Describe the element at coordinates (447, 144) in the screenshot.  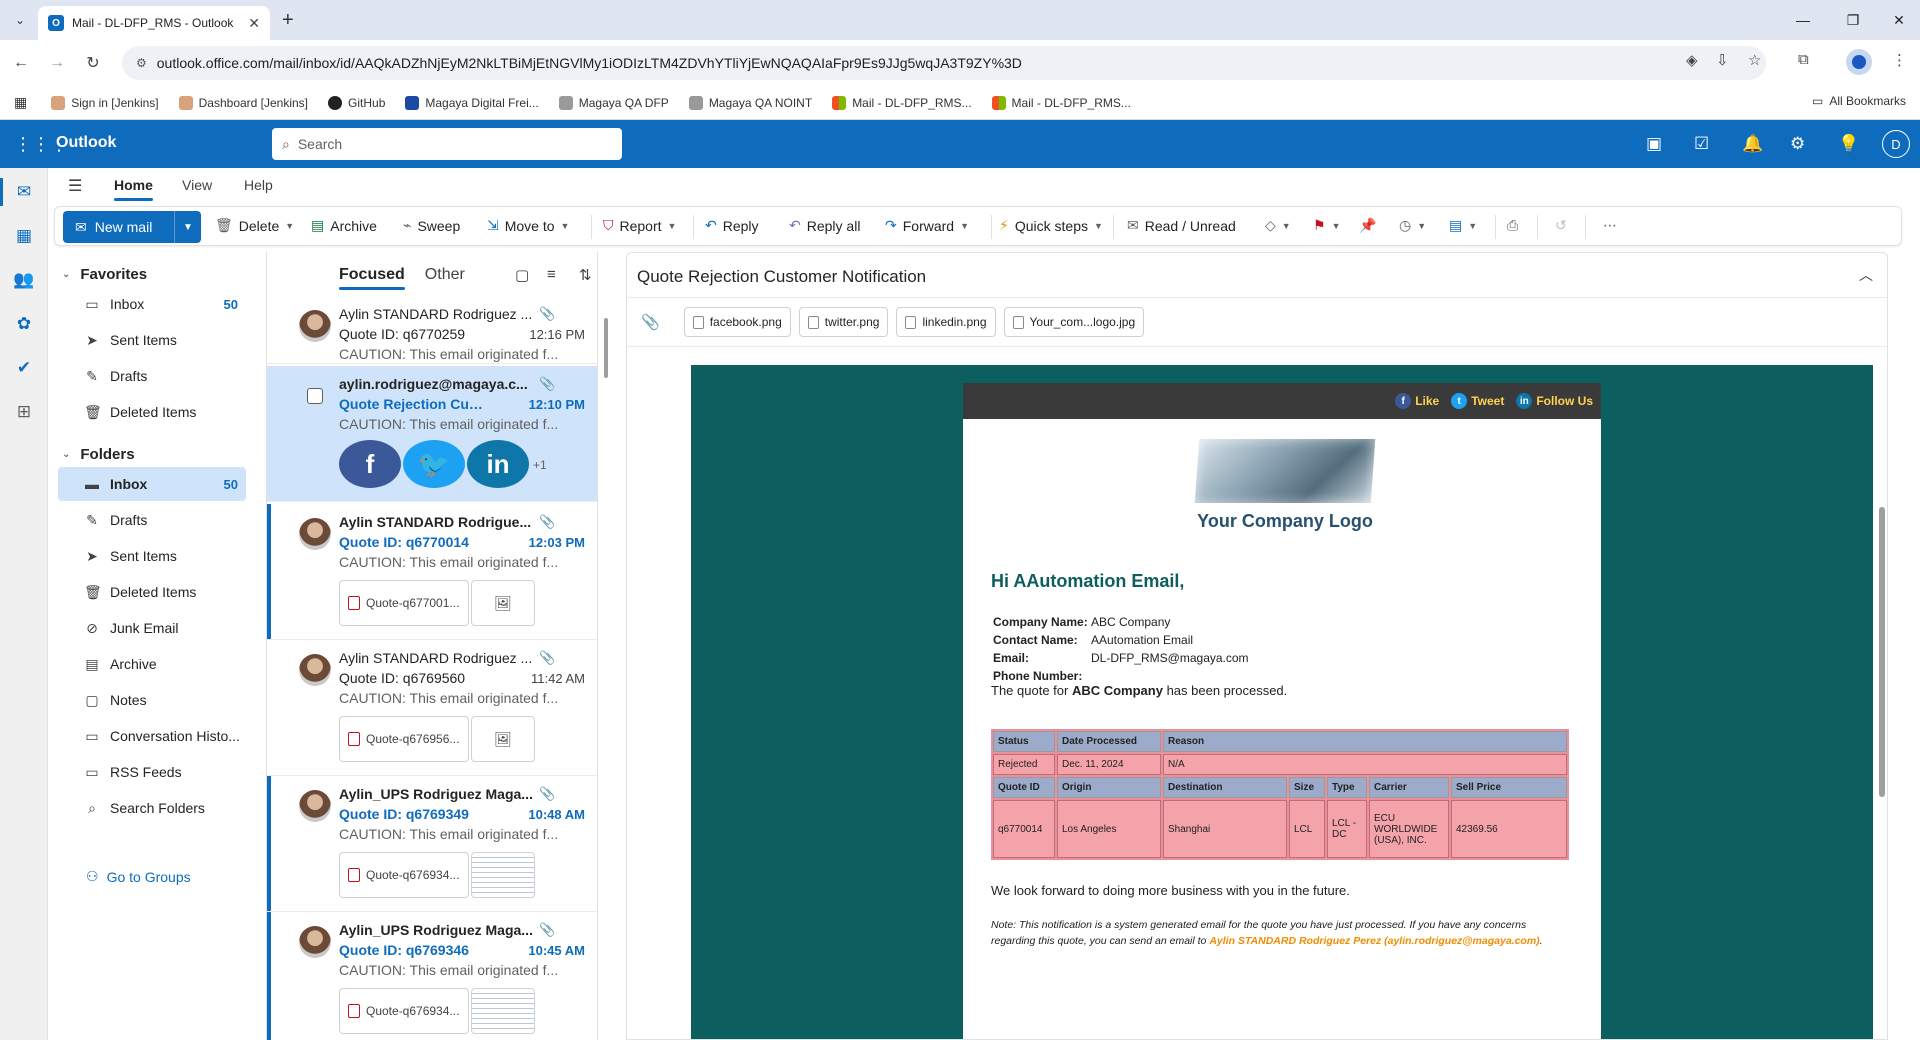
I see `search-input: ⌕ Search` at that location.